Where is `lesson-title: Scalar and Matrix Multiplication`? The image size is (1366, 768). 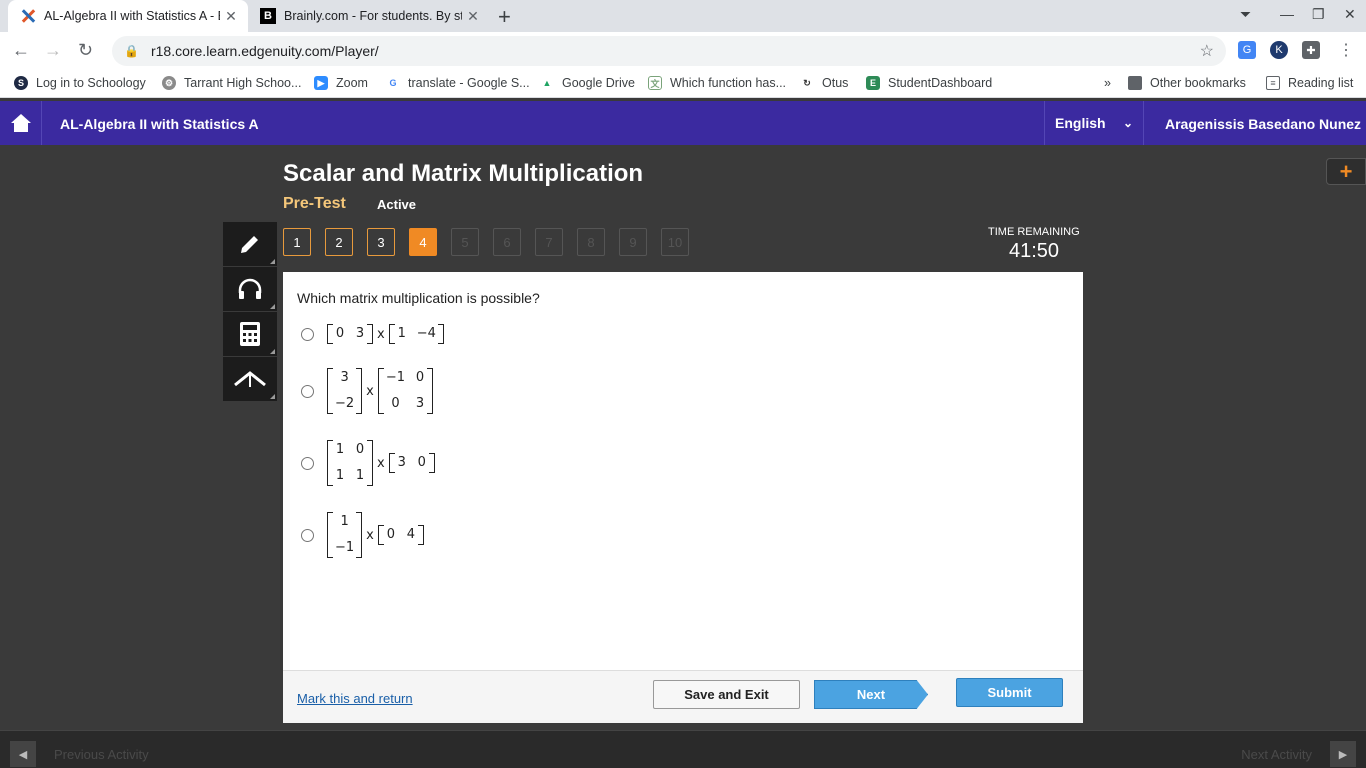
lesson-title: Scalar and Matrix Multiplication is located at coordinates (463, 173).